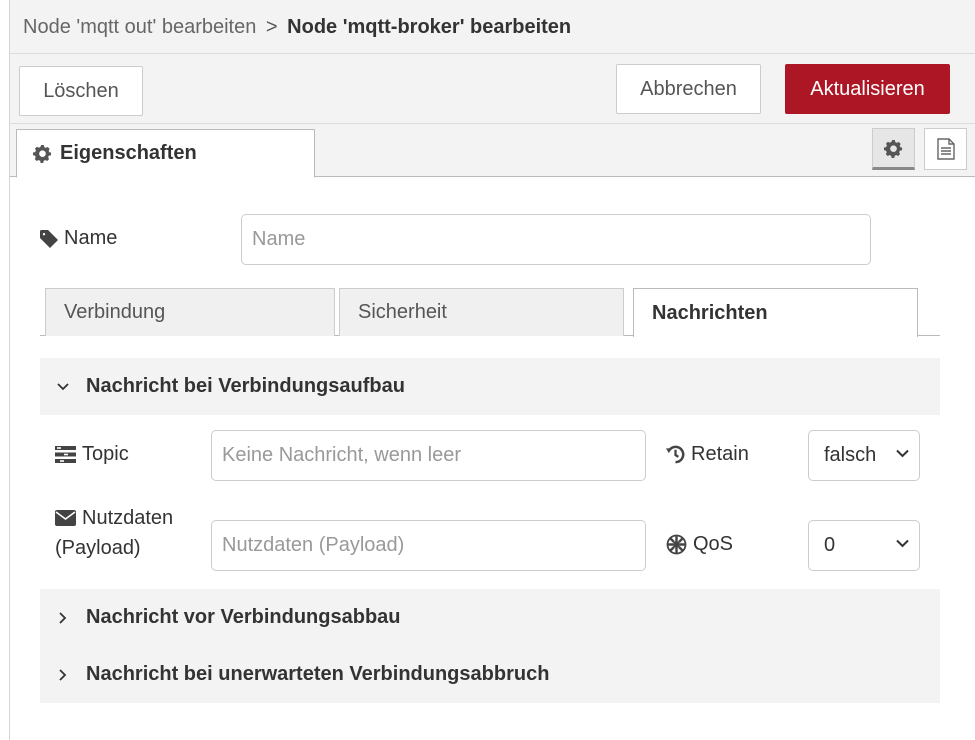 Image resolution: width=975 pixels, height=740 pixels. I want to click on birth-retain-select: falsch, so click(864, 455).